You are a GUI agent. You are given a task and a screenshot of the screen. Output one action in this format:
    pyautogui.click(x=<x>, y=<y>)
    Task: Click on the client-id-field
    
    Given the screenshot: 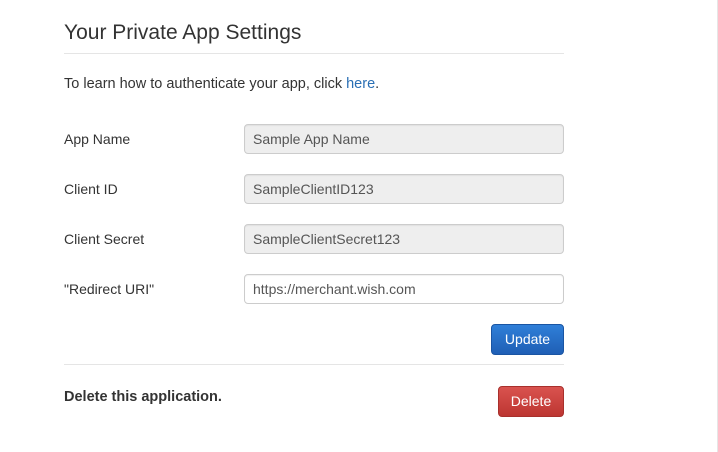 What is the action you would take?
    pyautogui.click(x=404, y=189)
    